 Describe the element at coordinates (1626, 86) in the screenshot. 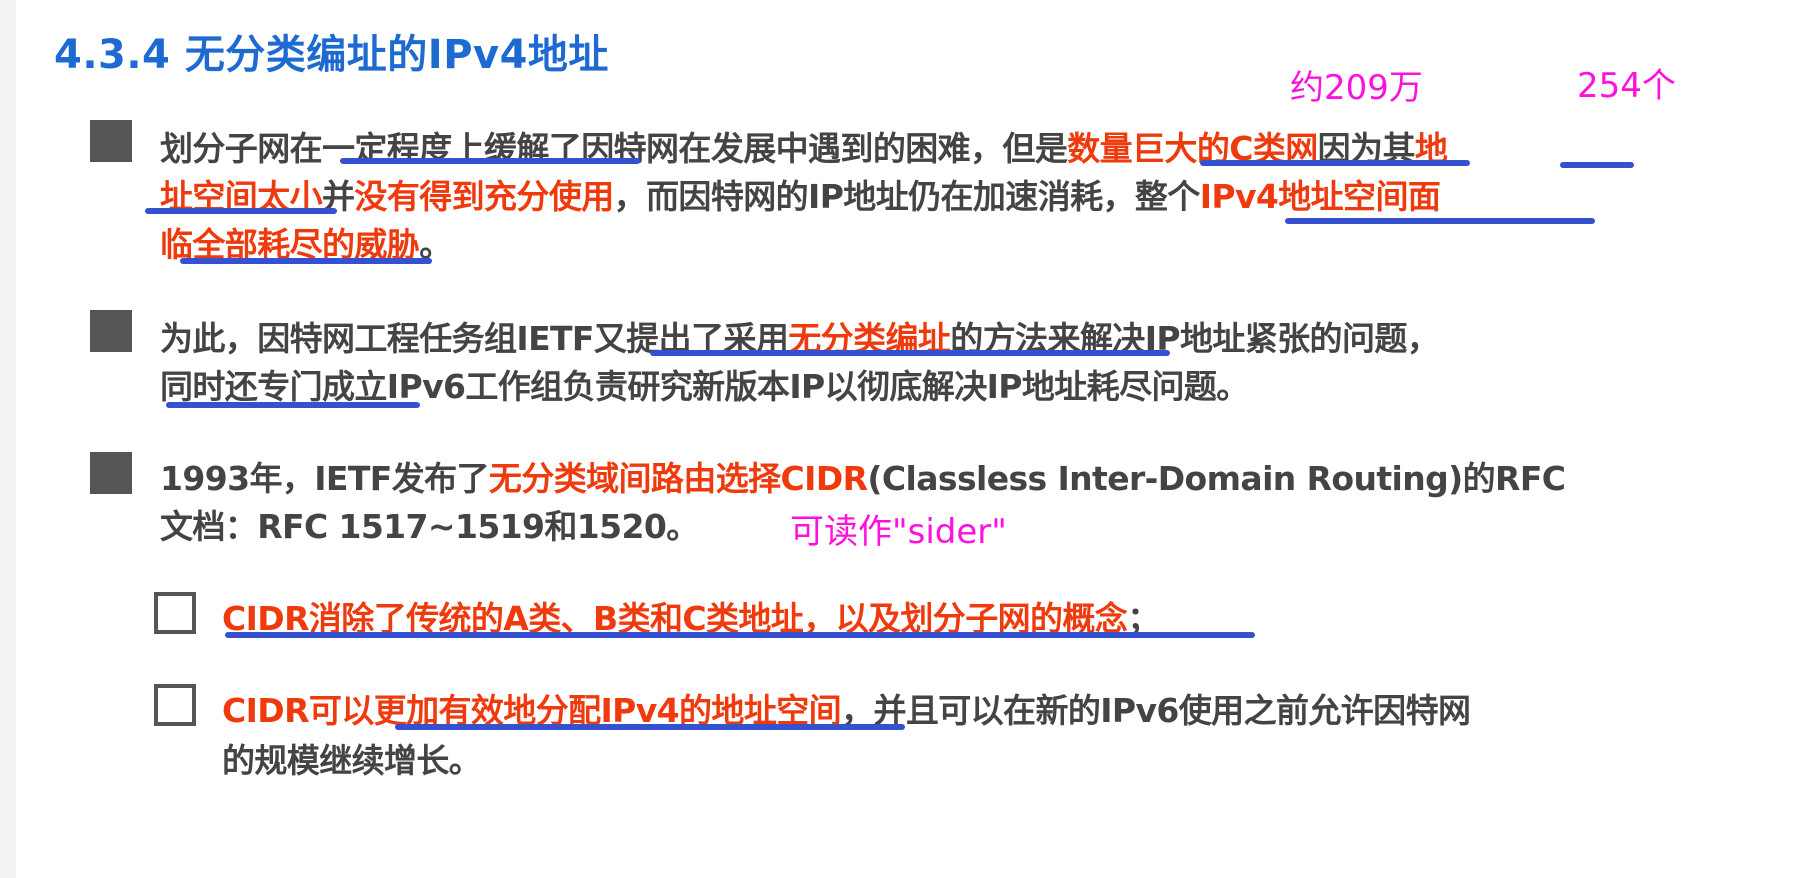

I see `annotation-hosts-per-net: 254个` at that location.